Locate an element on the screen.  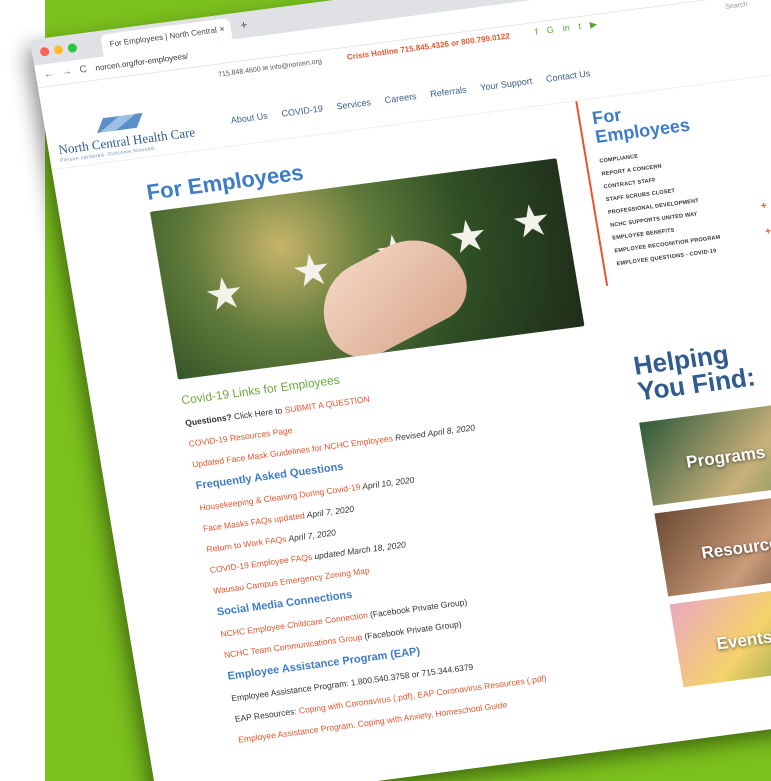
minimize-window-button is located at coordinates (58, 49).